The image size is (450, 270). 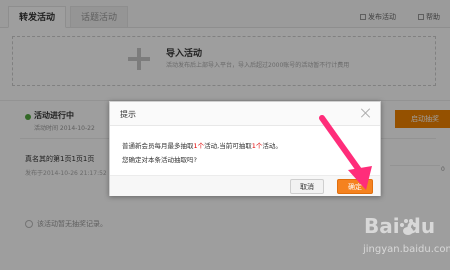 What do you see at coordinates (272, 146) in the screenshot?
I see `message-text: 活动。` at bounding box center [272, 146].